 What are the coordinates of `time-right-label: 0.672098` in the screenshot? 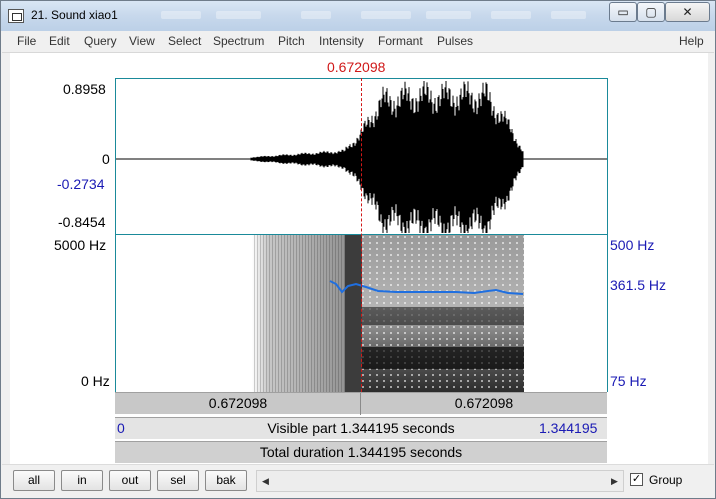 It's located at (484, 403).